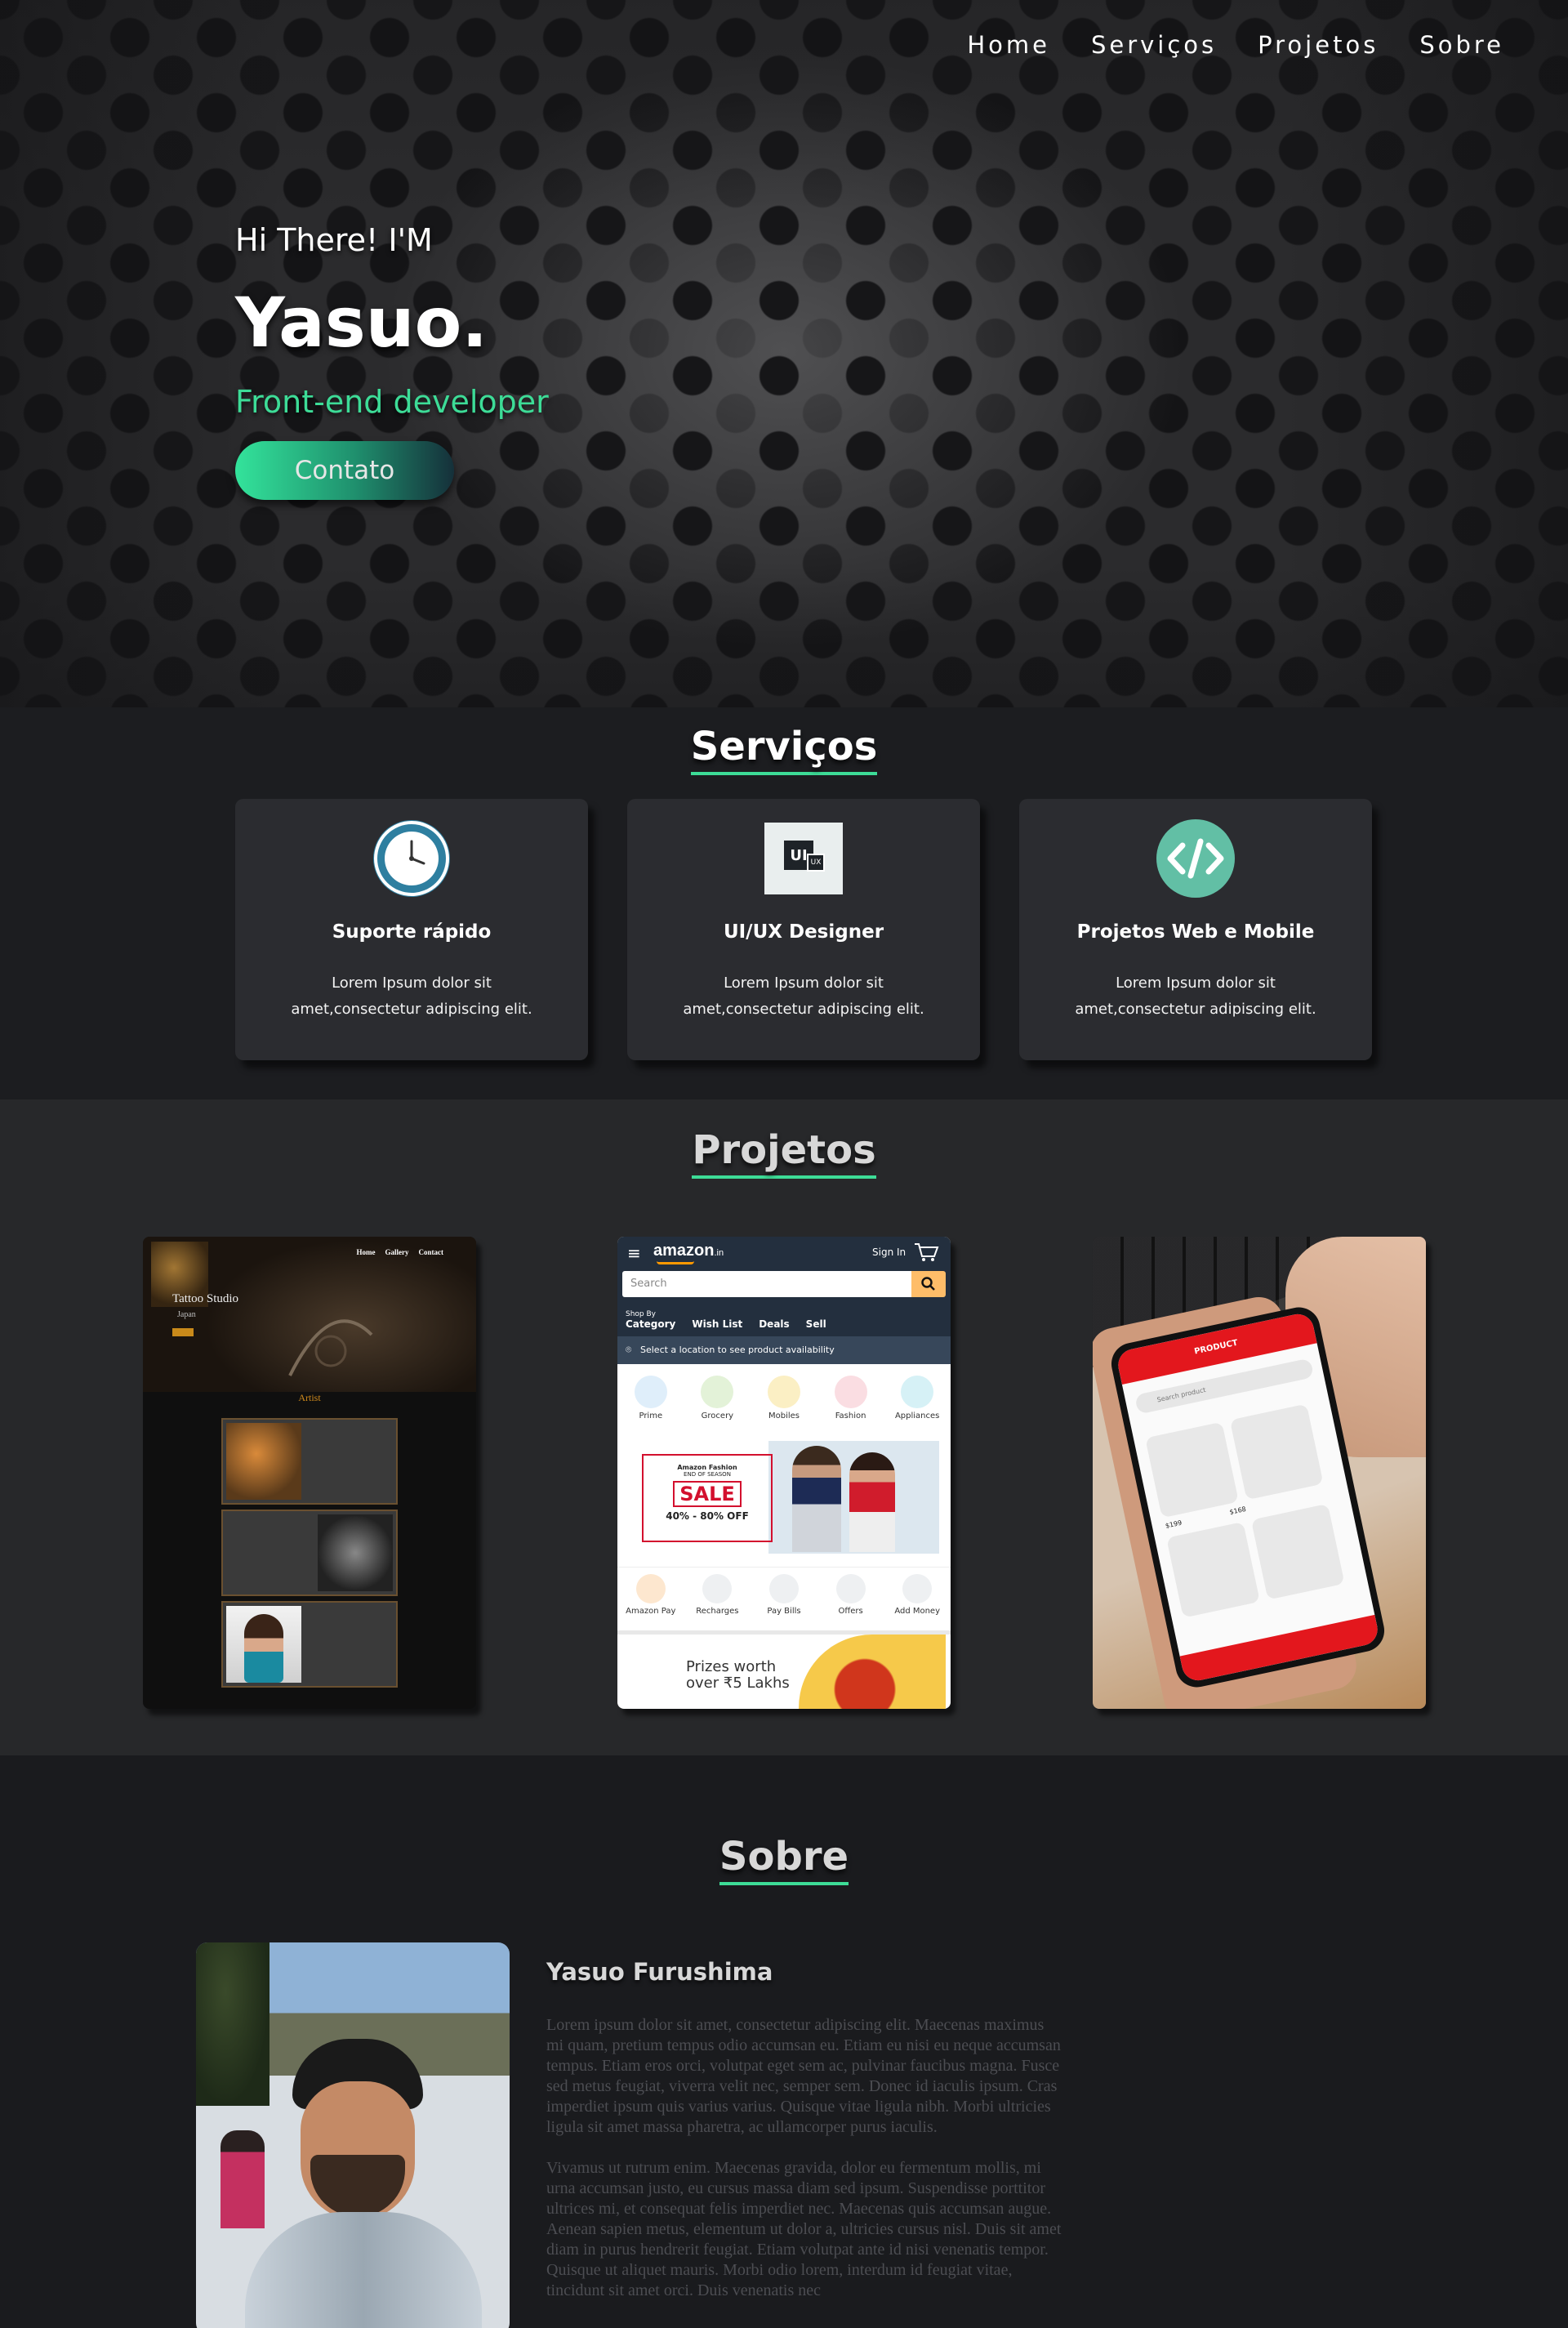  Describe the element at coordinates (183, 1332) in the screenshot. I see `tattoo-cta` at that location.